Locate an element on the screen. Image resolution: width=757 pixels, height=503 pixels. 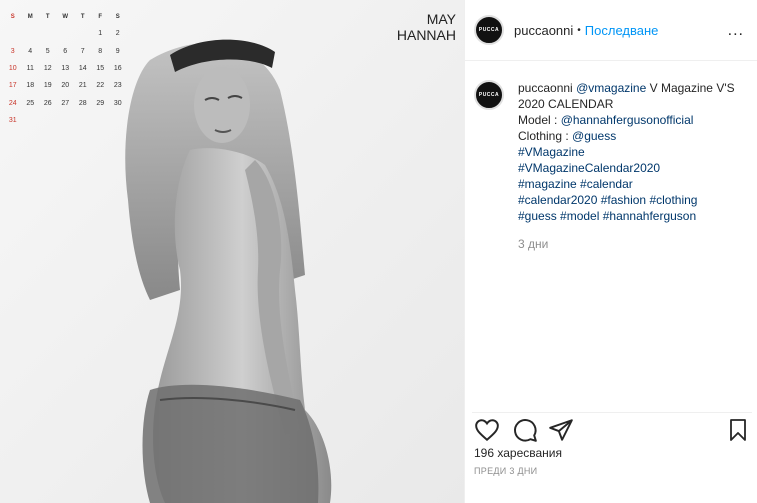
calendar-header-row: S M T W T F S is located at coordinates (68, 16).